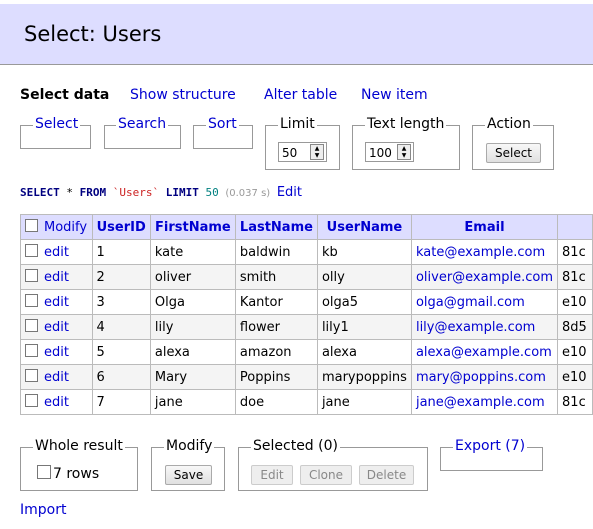 This screenshot has width=593, height=529. What do you see at coordinates (183, 95) in the screenshot?
I see `nav-show-structure: Show structure` at bounding box center [183, 95].